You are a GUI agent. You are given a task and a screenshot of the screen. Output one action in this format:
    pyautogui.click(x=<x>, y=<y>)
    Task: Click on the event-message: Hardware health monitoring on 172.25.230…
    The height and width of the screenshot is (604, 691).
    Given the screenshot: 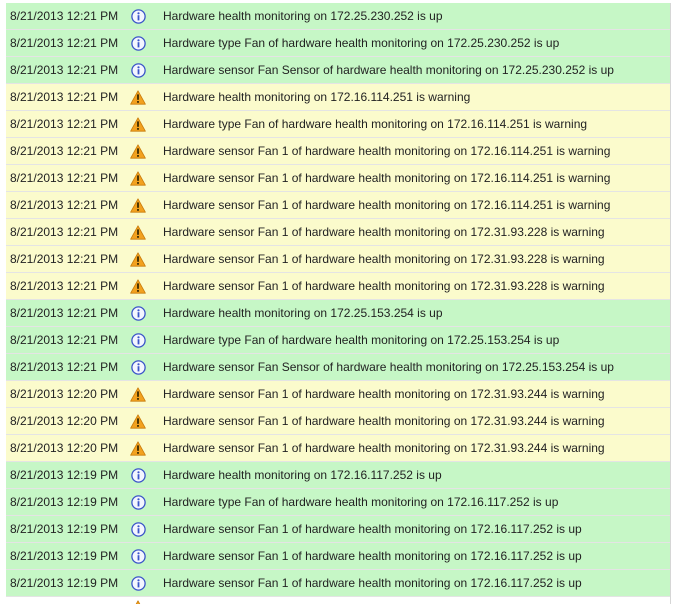 What is the action you would take?
    pyautogui.click(x=303, y=16)
    